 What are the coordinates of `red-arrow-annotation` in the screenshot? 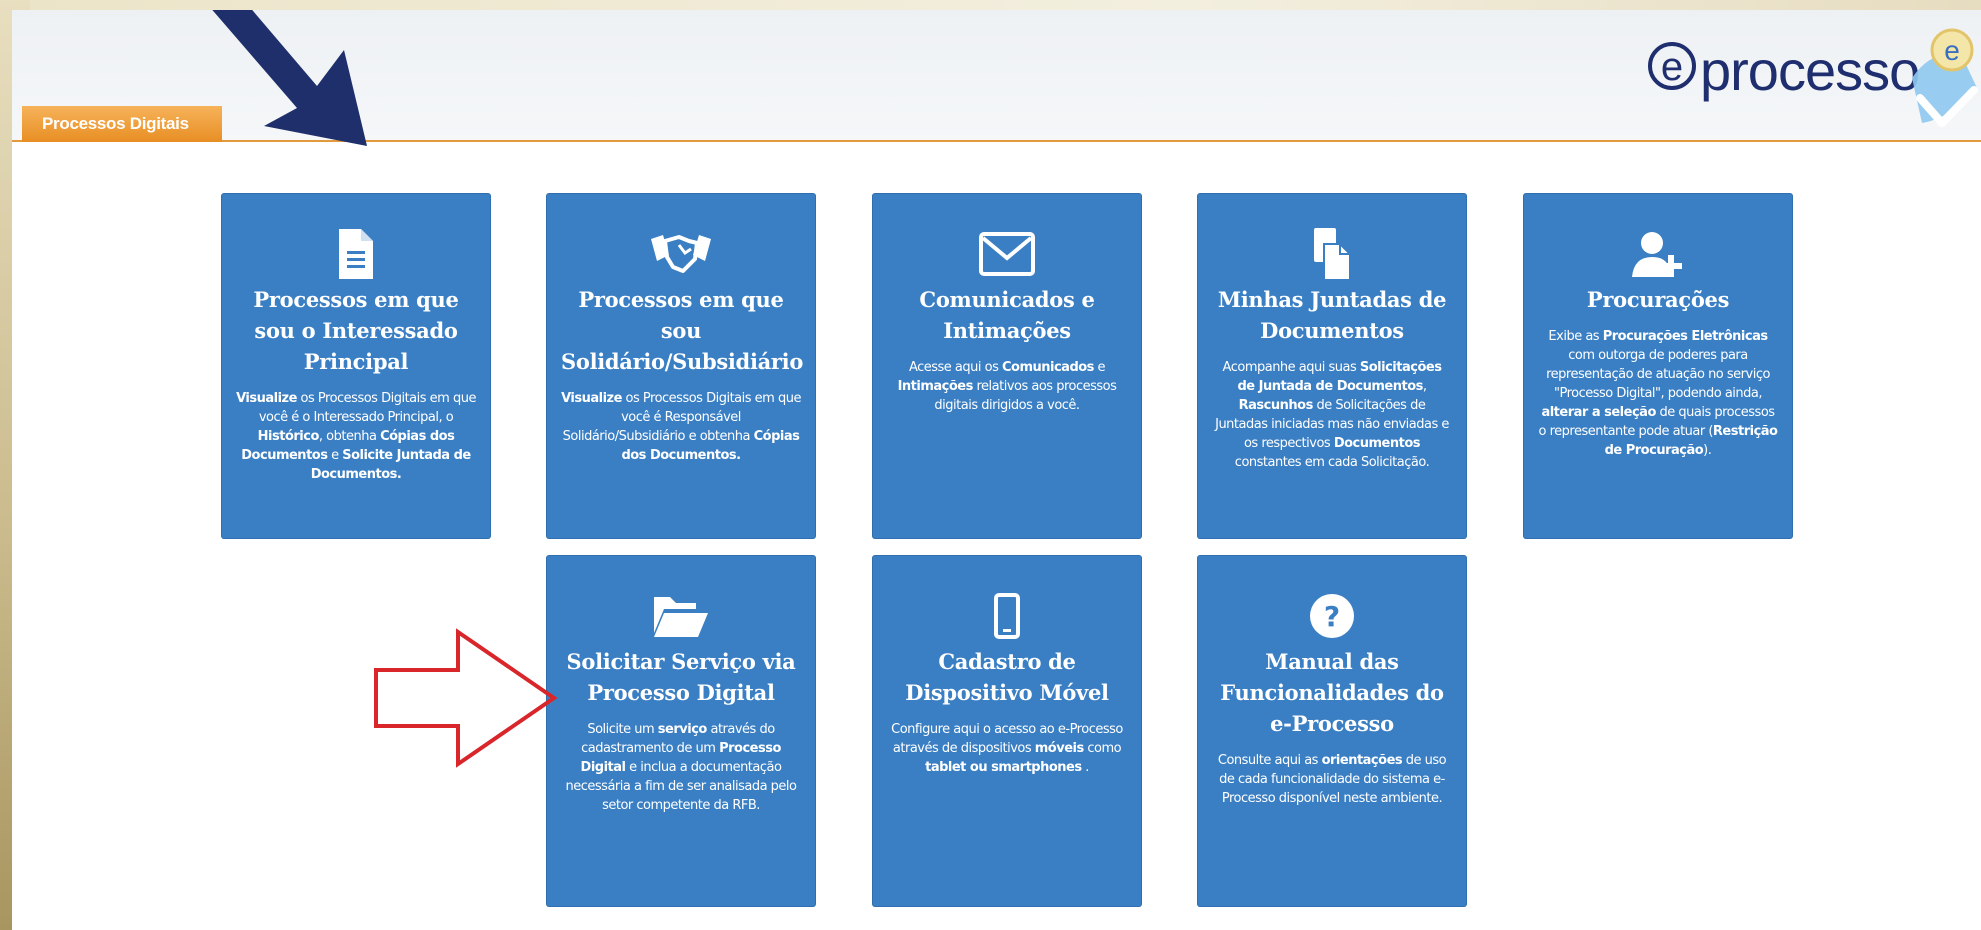 It's located at (466, 698).